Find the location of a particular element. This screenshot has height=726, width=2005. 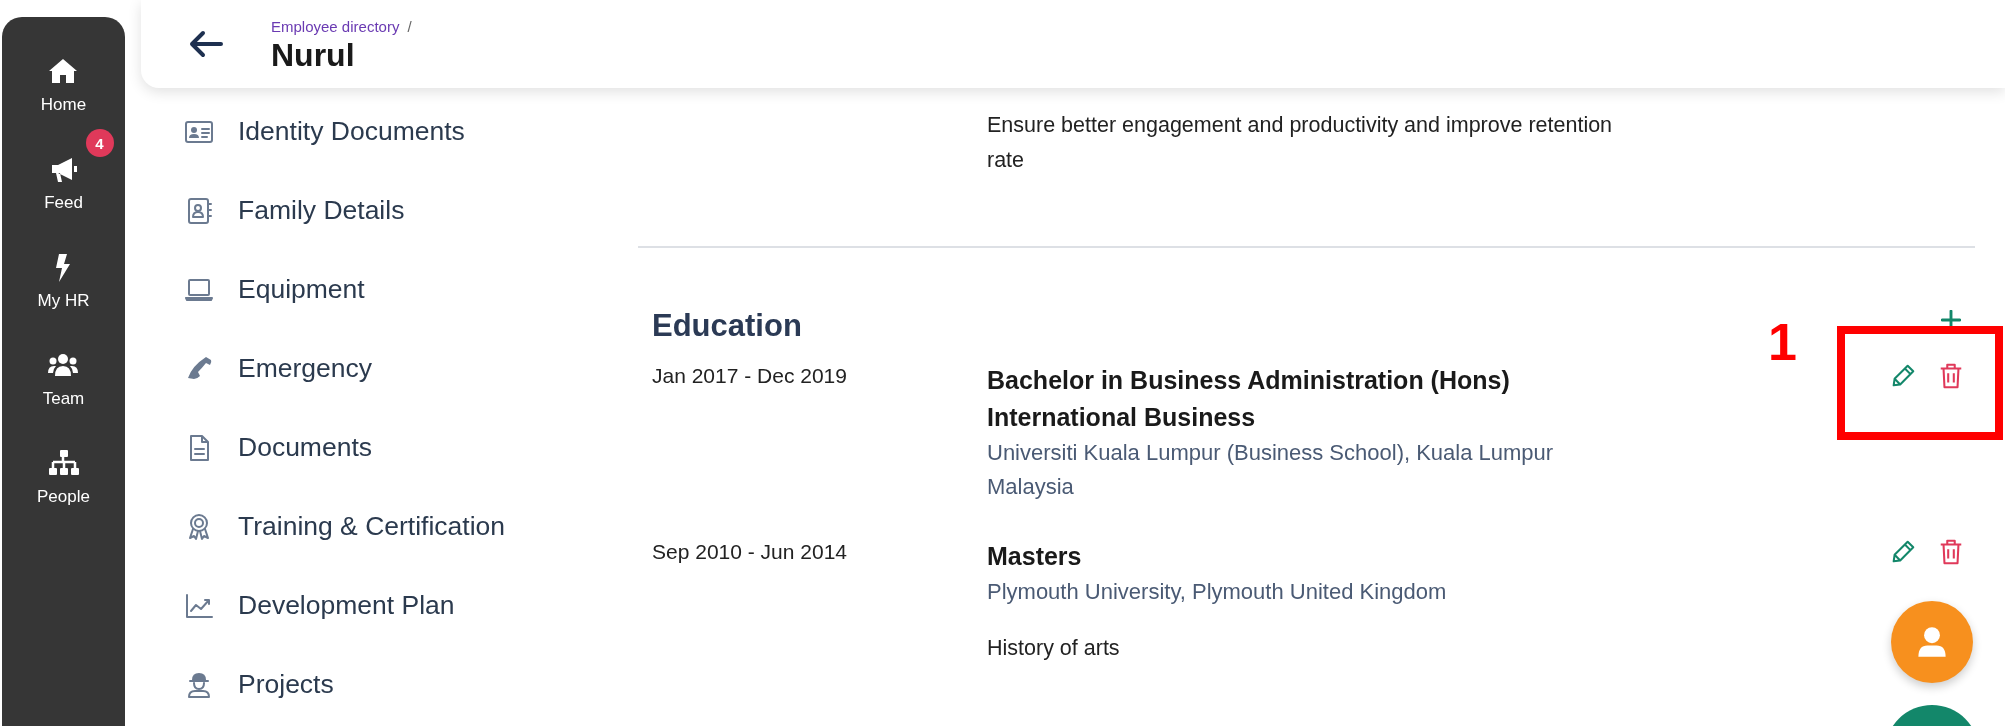

nav-item: My HR is located at coordinates (63, 300).